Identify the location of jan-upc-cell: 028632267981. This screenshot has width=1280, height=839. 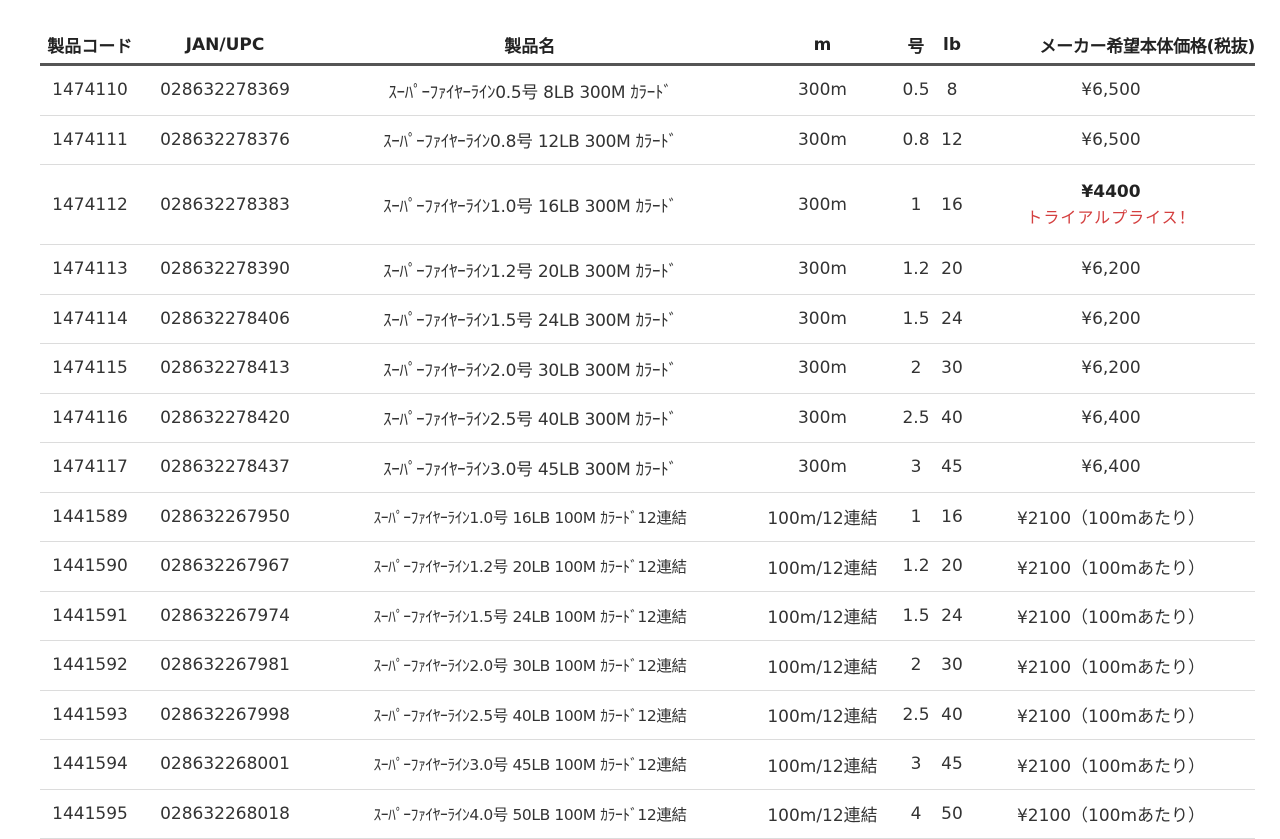
(225, 665).